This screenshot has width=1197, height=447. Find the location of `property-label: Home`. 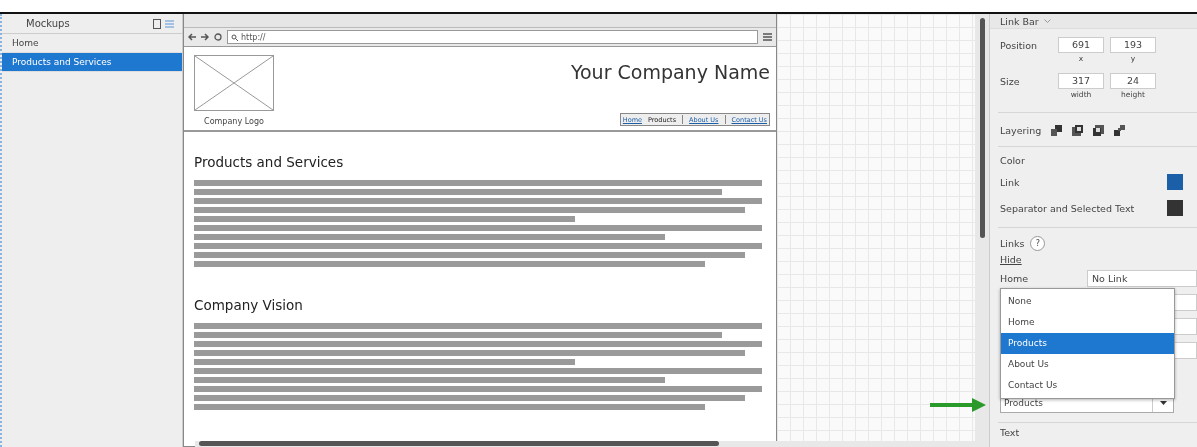

property-label: Home is located at coordinates (1015, 278).